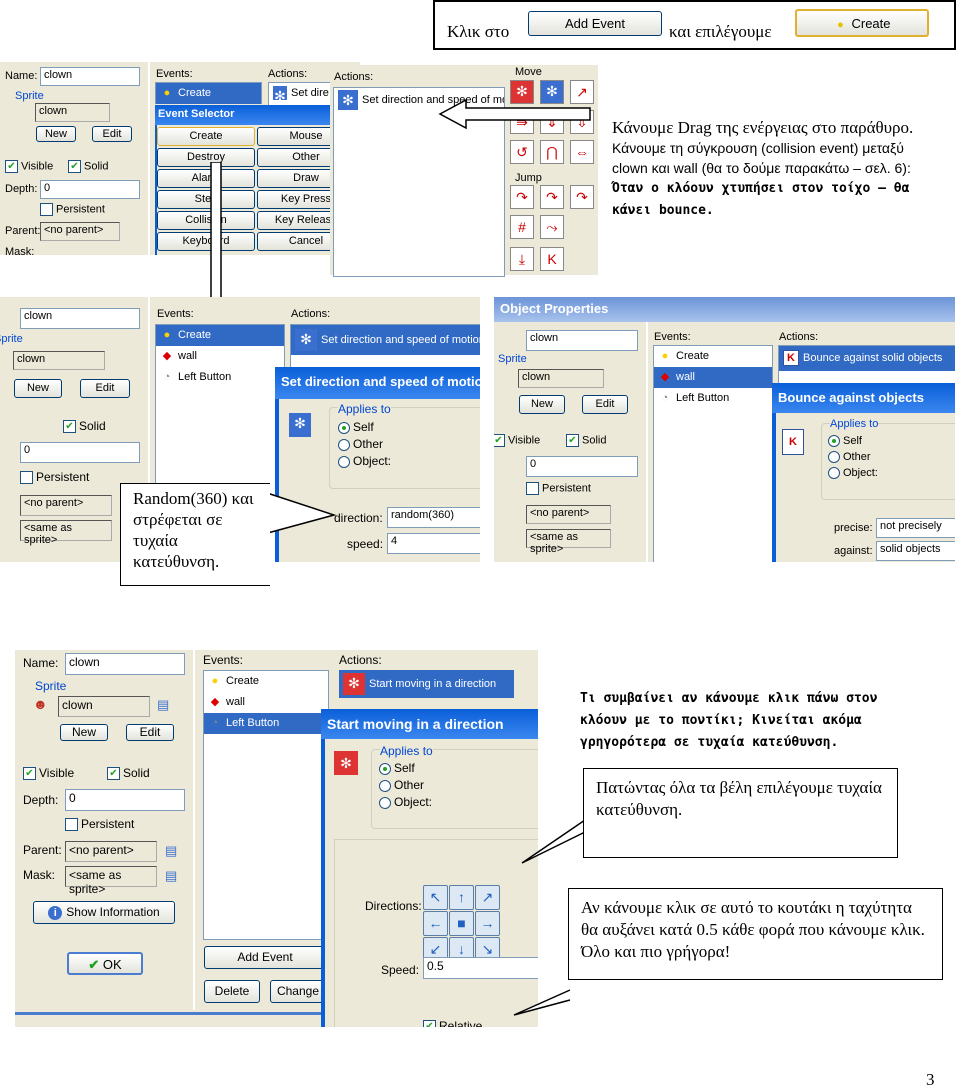  Describe the element at coordinates (461, 923) in the screenshot. I see `direction-stop-arrow-icon: ■` at that location.